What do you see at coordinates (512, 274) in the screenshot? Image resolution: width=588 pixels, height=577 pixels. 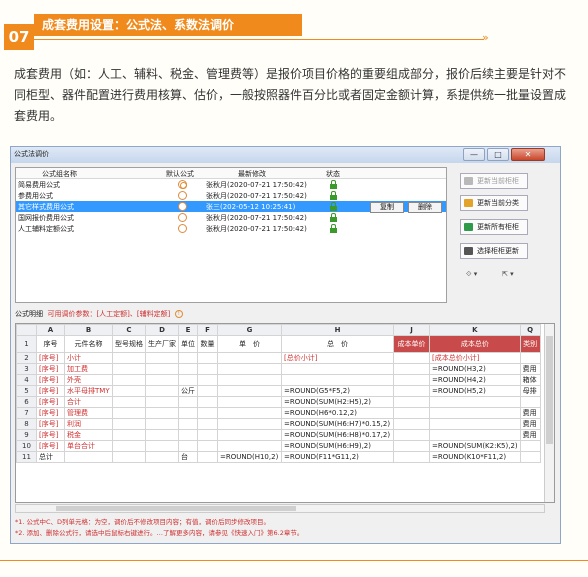 I see `export-dropdown-button: ⇱ ▾` at bounding box center [512, 274].